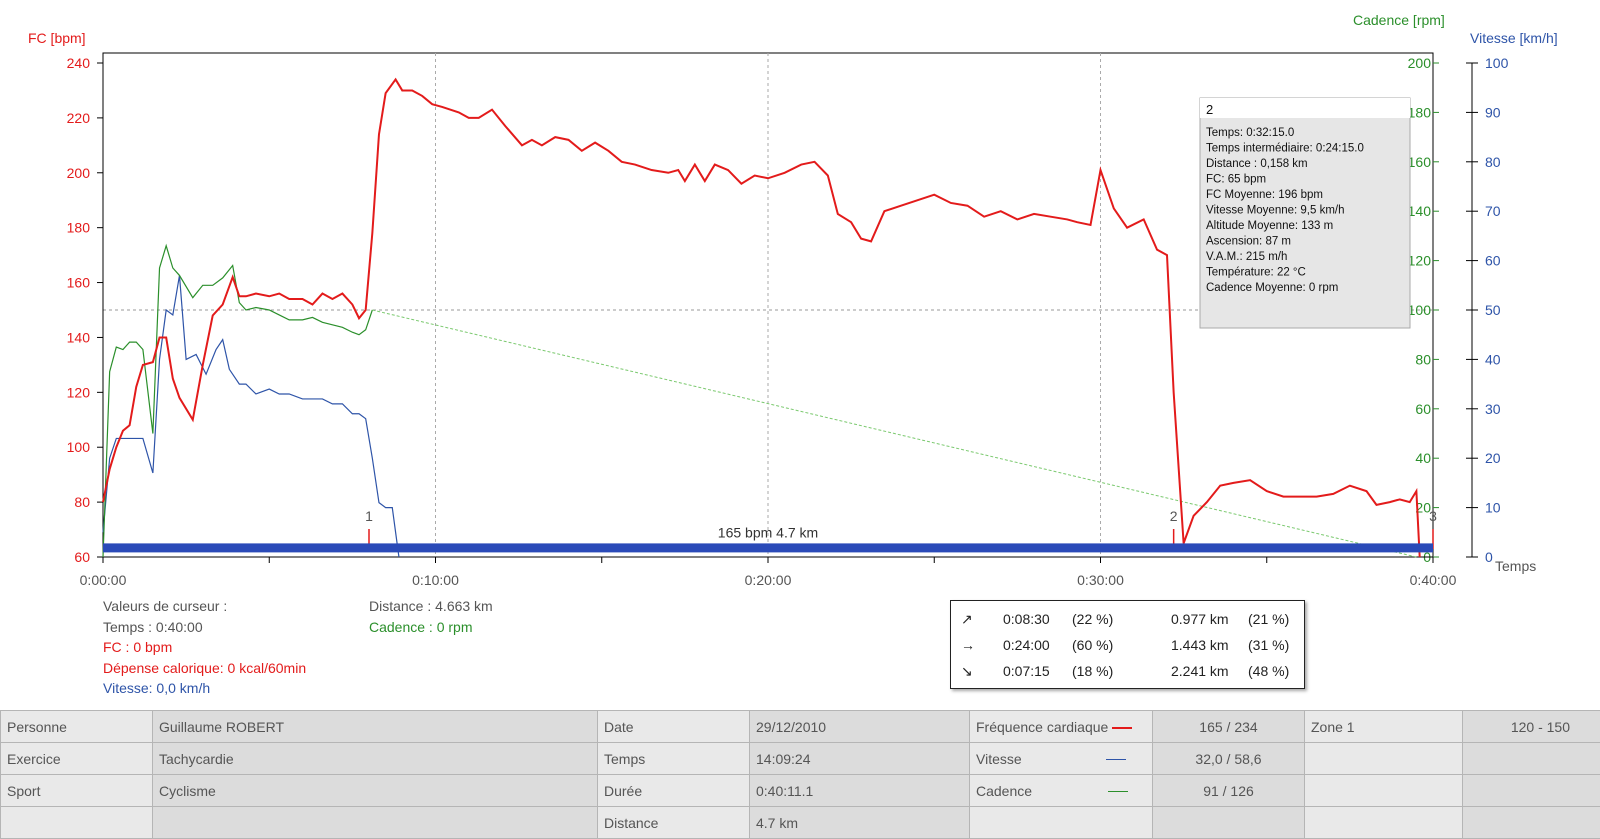 Image resolution: width=1600 pixels, height=839 pixels. I want to click on zone-label: Zone 1, so click(1383, 726).